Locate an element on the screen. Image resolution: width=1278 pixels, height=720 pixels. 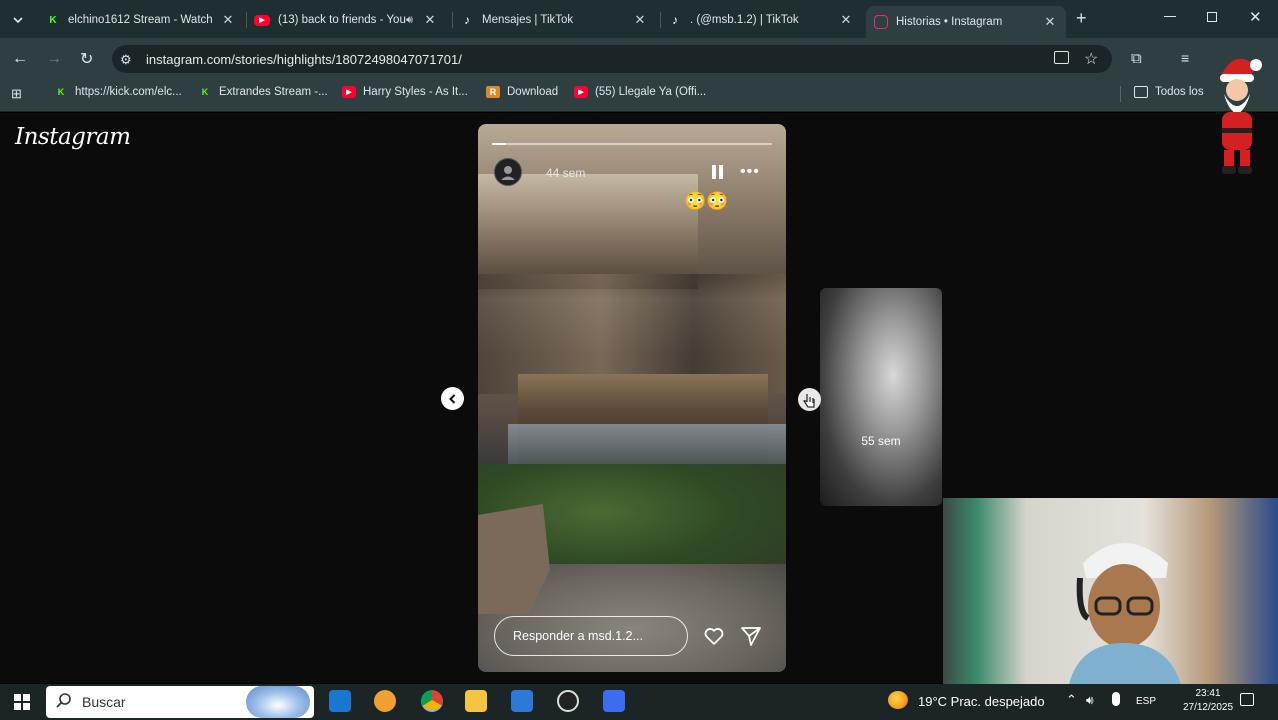
hand-cursor-icon is located at coordinates (809, 401).